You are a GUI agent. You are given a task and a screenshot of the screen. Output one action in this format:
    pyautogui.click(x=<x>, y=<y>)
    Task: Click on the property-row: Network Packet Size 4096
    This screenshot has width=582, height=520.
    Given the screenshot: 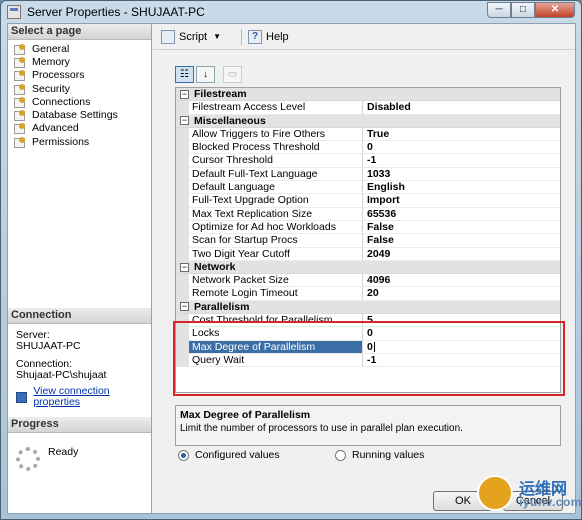 What is the action you would take?
    pyautogui.click(x=368, y=281)
    